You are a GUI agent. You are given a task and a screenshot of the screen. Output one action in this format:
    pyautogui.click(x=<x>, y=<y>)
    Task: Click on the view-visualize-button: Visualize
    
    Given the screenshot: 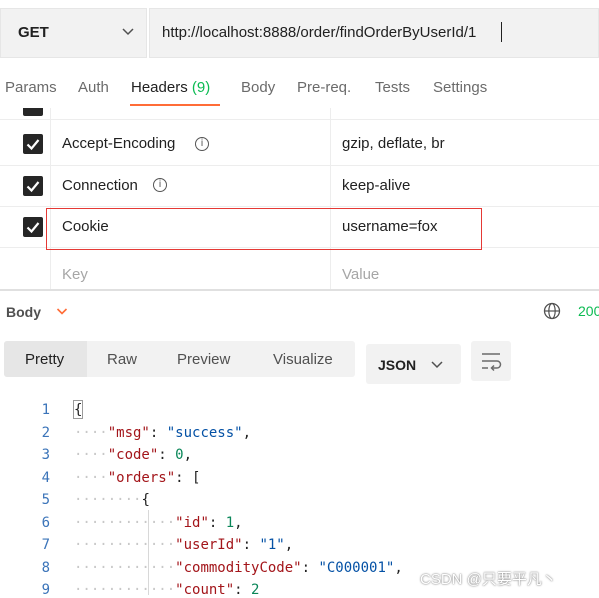 What is the action you would take?
    pyautogui.click(x=303, y=359)
    